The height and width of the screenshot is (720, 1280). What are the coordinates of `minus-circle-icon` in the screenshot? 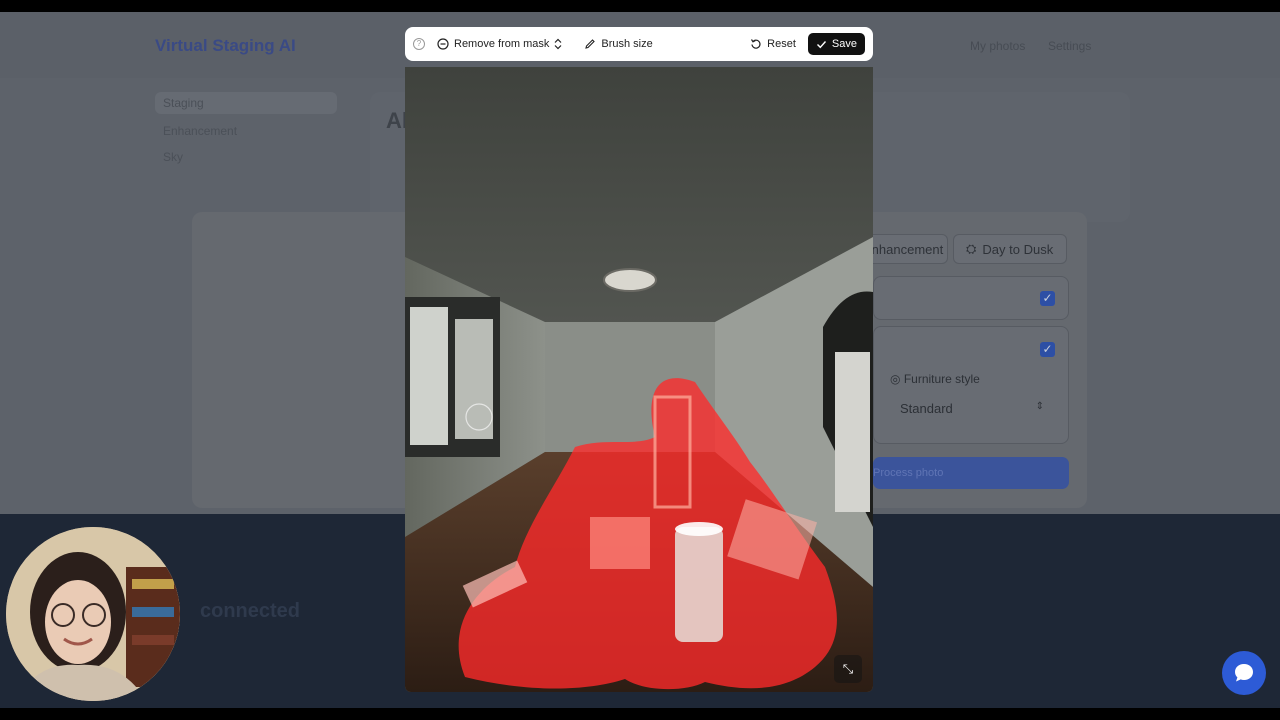 It's located at (443, 44).